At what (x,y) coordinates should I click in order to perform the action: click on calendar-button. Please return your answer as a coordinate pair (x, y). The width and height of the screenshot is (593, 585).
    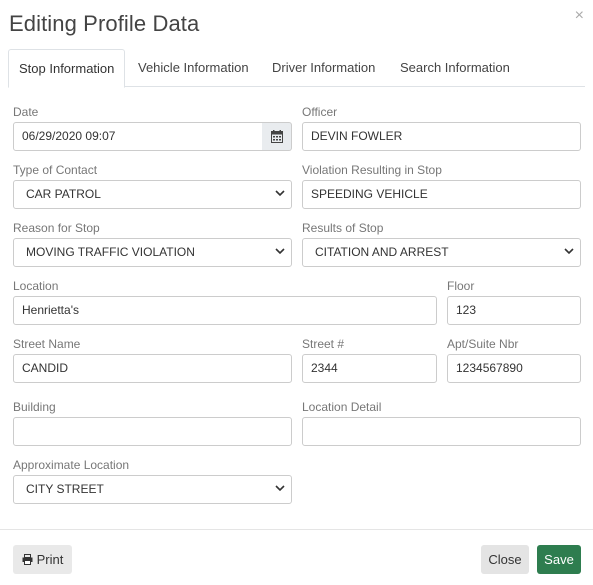
    Looking at the image, I should click on (277, 136).